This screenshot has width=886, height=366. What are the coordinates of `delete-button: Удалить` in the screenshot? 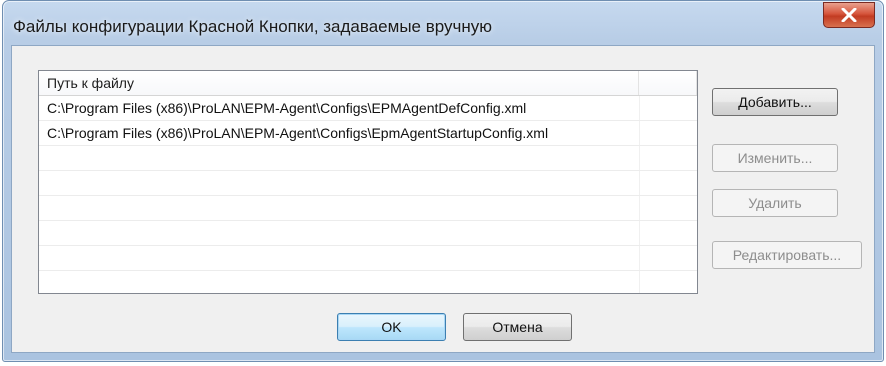 It's located at (775, 203).